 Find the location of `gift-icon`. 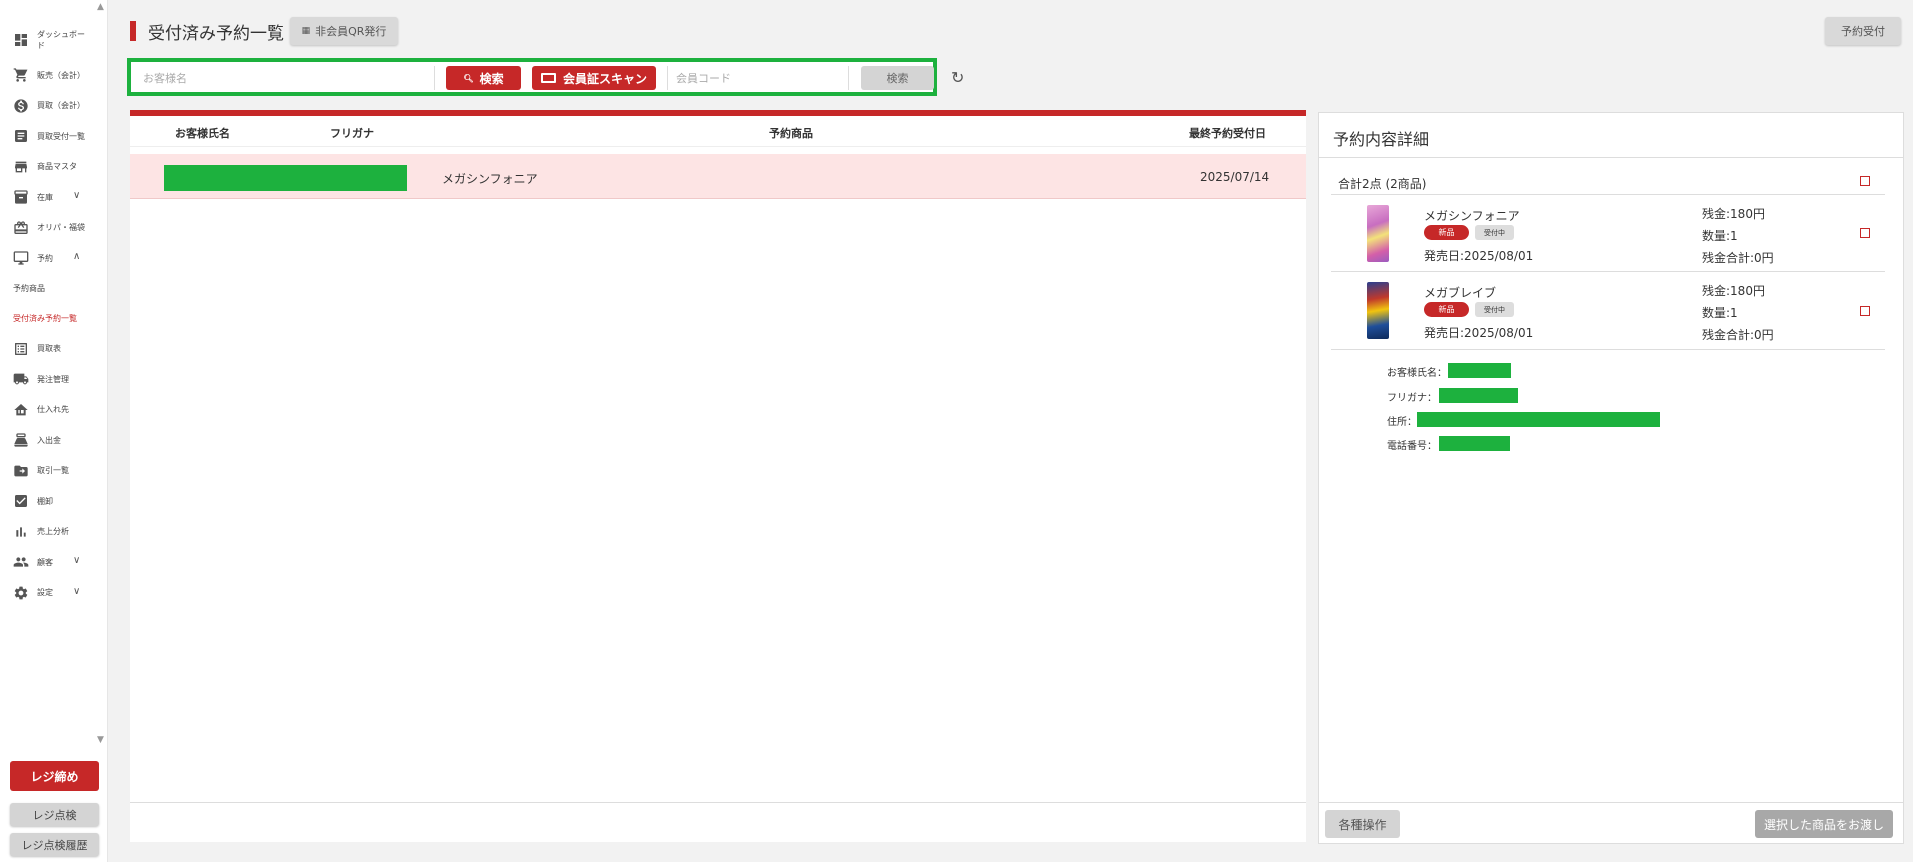

gift-icon is located at coordinates (21, 228).